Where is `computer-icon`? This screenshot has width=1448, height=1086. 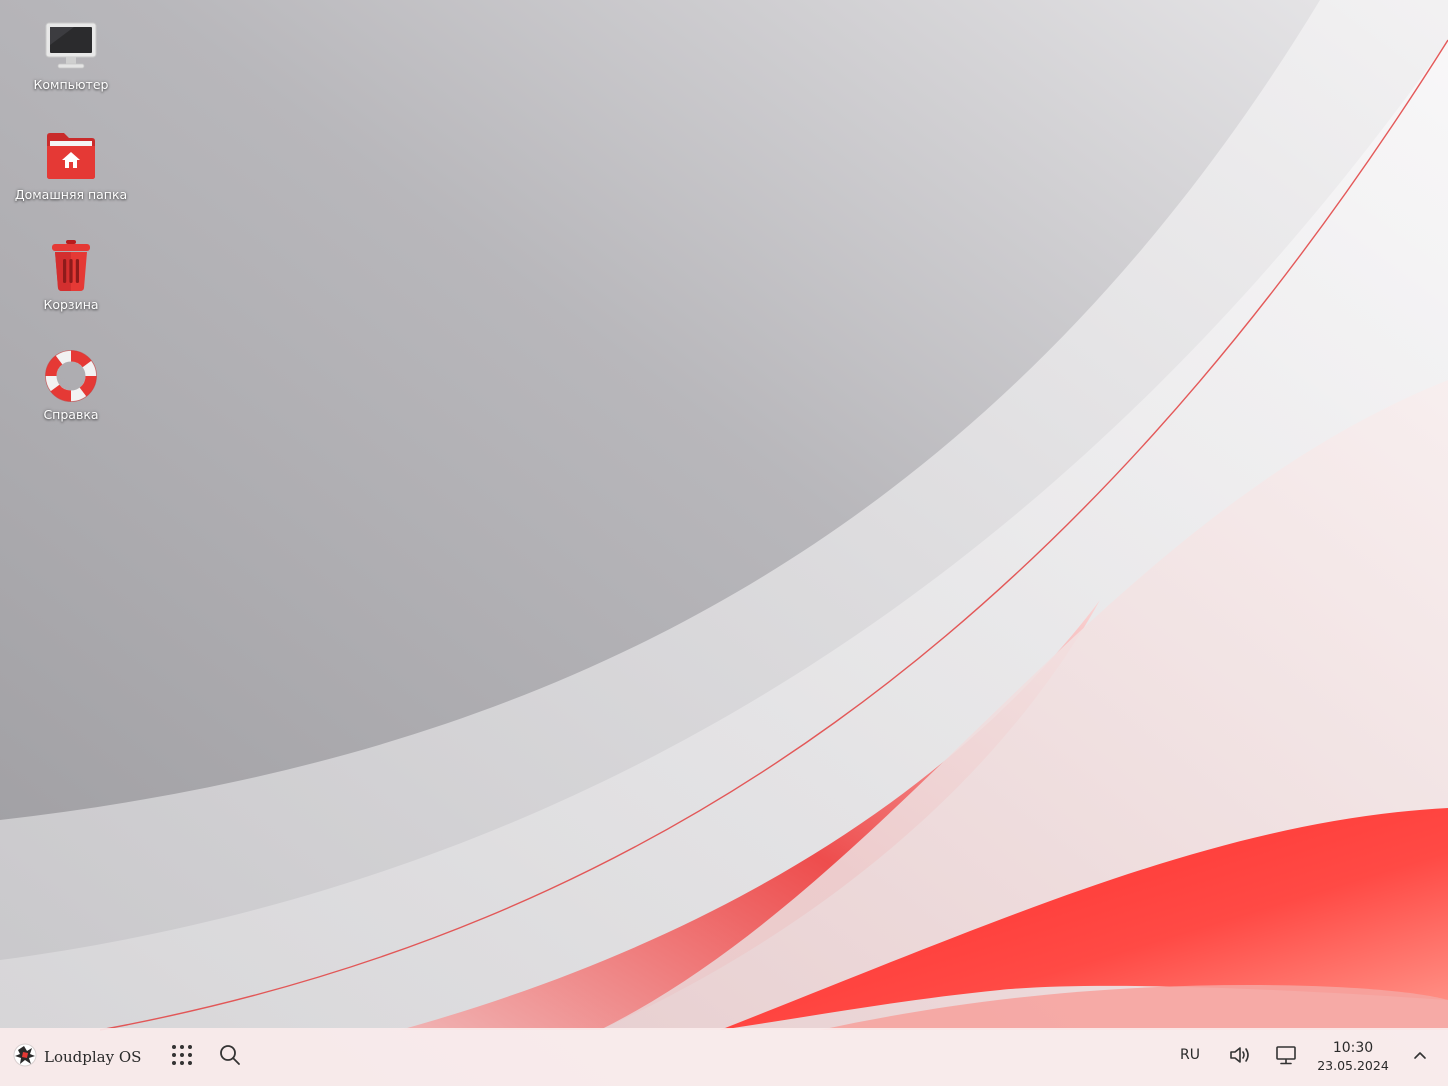
computer-icon is located at coordinates (71, 46).